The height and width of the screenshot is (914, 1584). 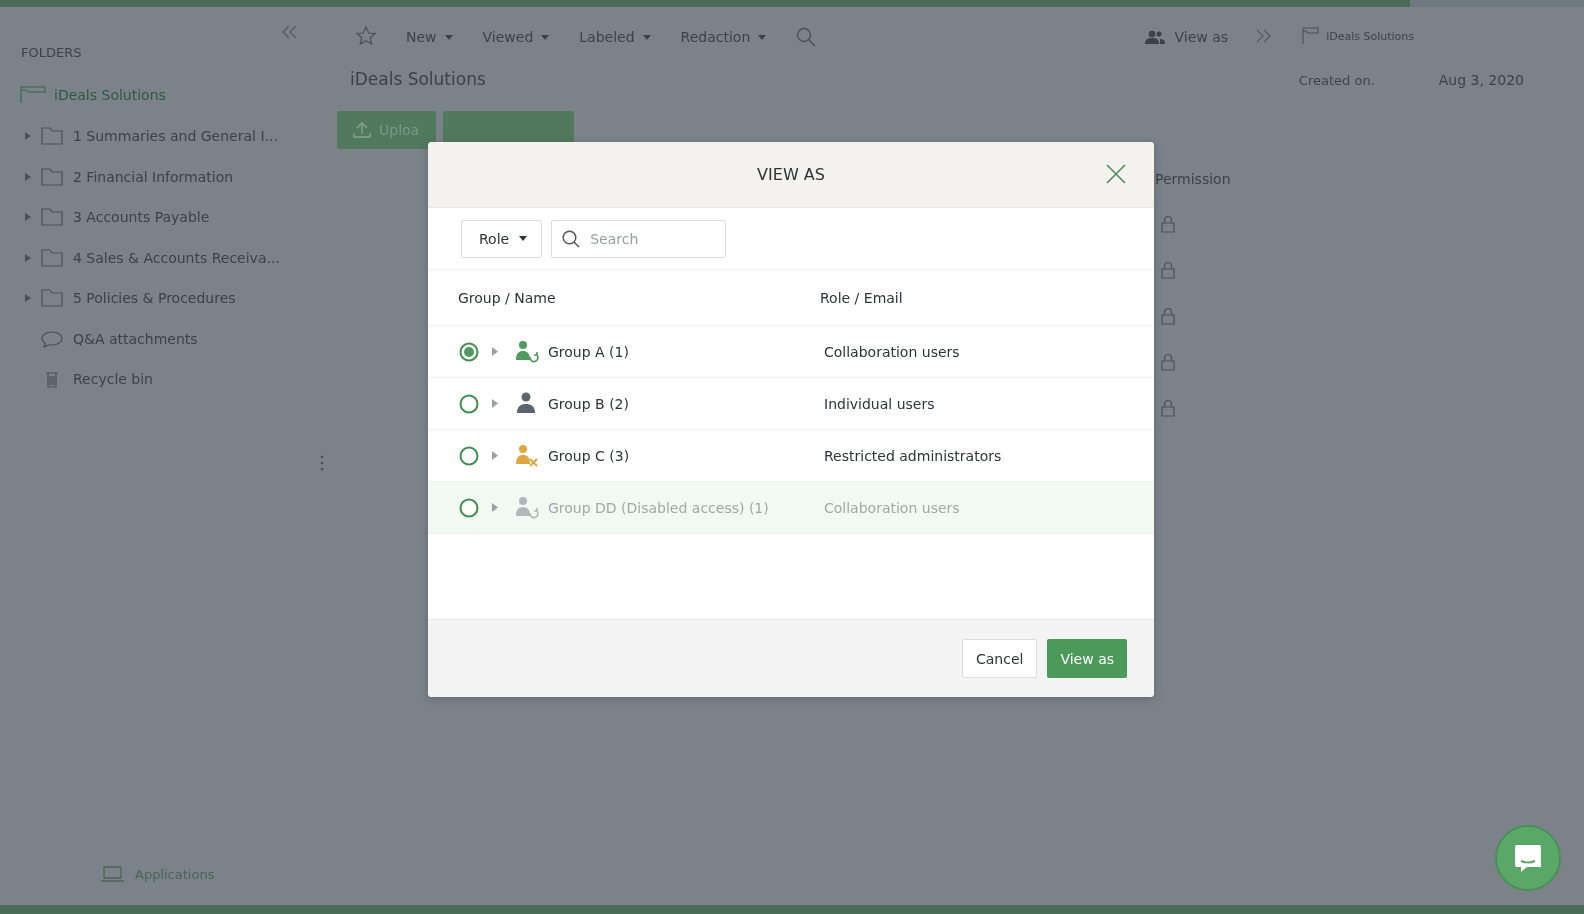 I want to click on cancel-button: Cancel, so click(x=1000, y=658).